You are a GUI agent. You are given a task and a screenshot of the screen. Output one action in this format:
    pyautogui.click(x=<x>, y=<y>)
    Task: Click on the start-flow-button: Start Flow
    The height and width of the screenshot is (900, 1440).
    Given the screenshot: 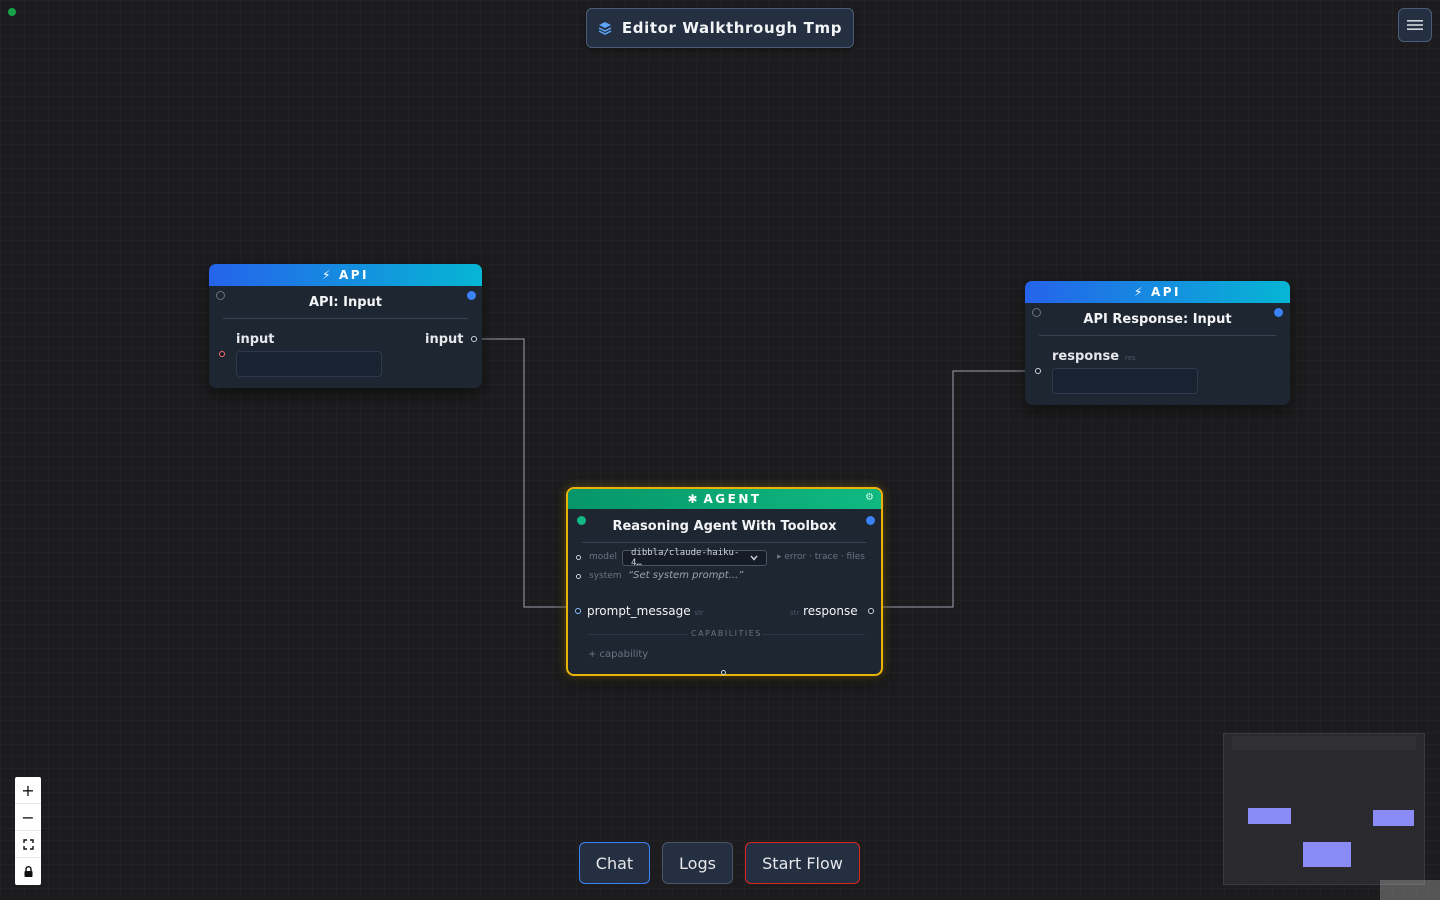 What is the action you would take?
    pyautogui.click(x=802, y=863)
    